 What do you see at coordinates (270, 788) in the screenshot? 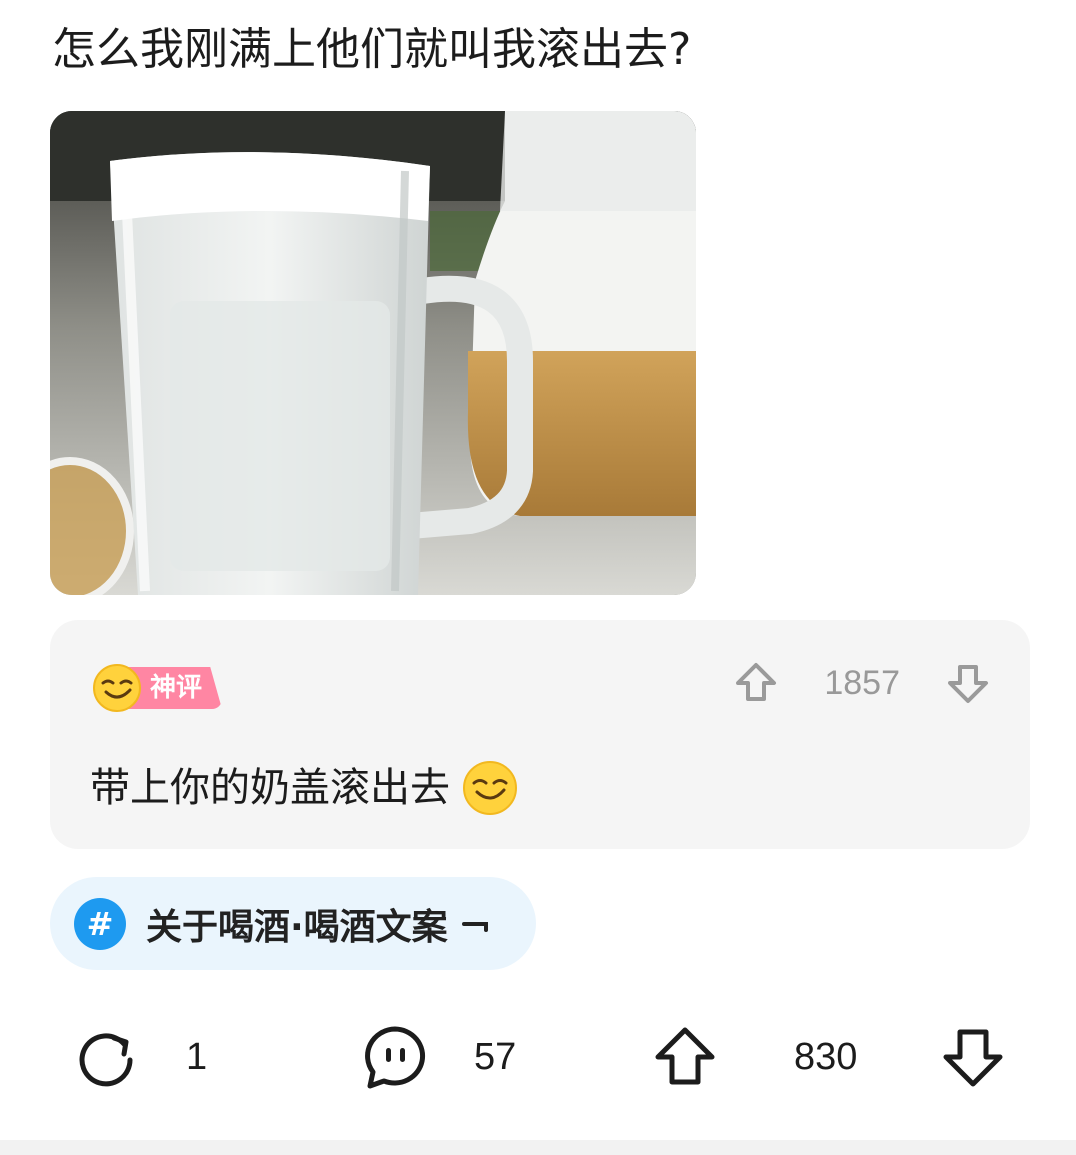
I see `comment-body: 带上你的奶盖滚出去` at bounding box center [270, 788].